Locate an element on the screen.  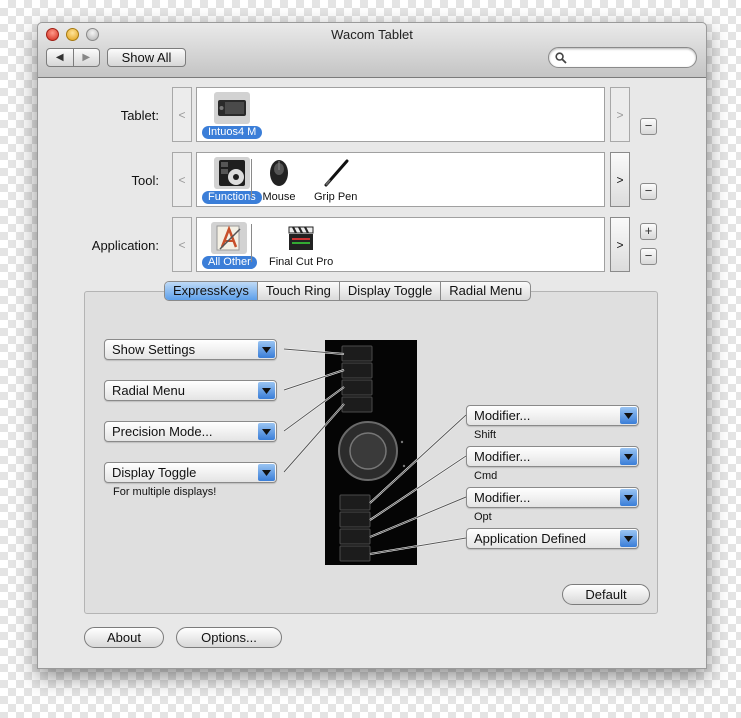
history-nav: ◀ ▶ is located at coordinates (73, 57).